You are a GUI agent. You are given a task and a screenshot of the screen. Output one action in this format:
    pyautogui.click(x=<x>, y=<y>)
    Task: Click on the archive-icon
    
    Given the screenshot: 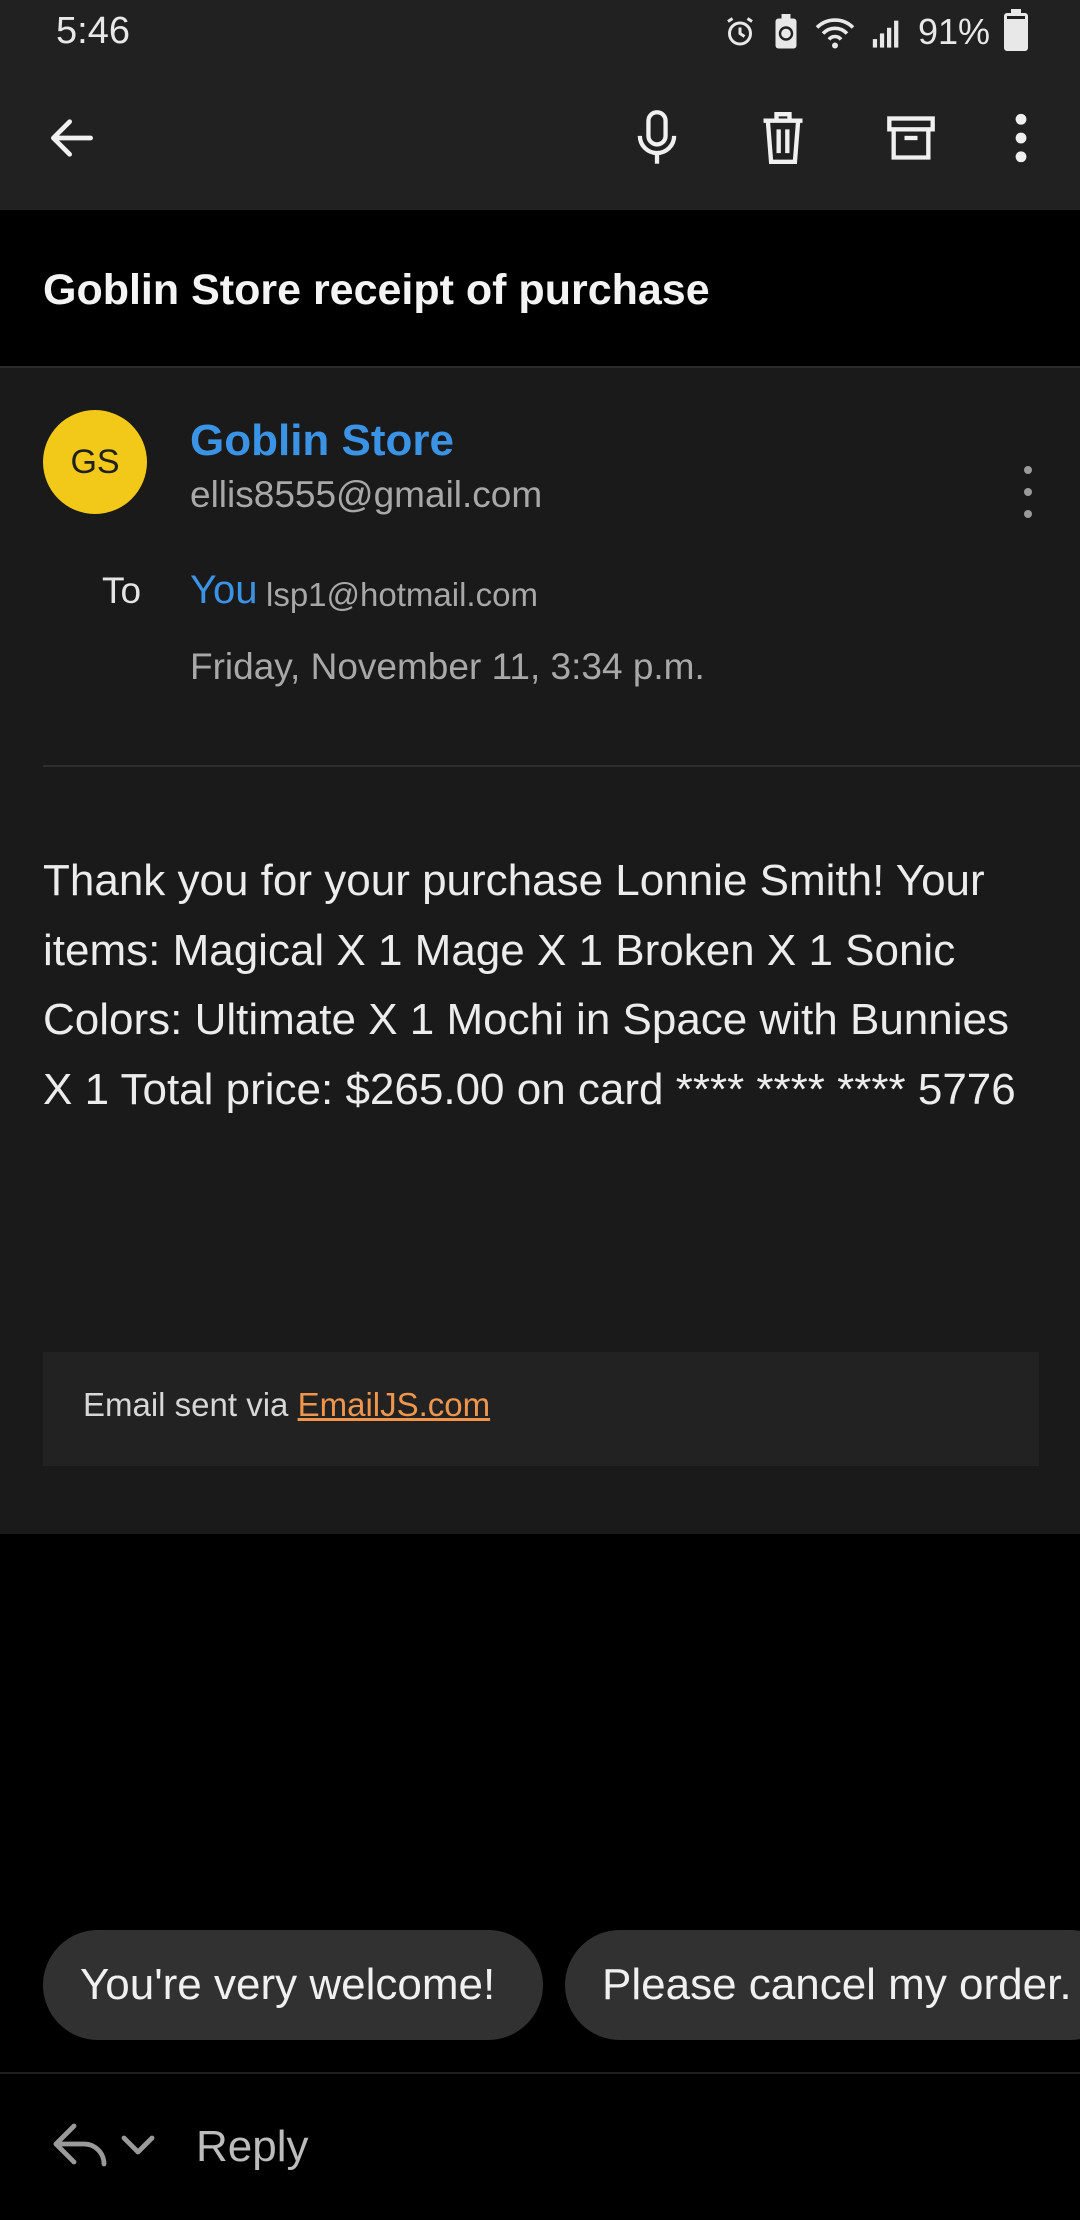 What is the action you would take?
    pyautogui.click(x=911, y=138)
    